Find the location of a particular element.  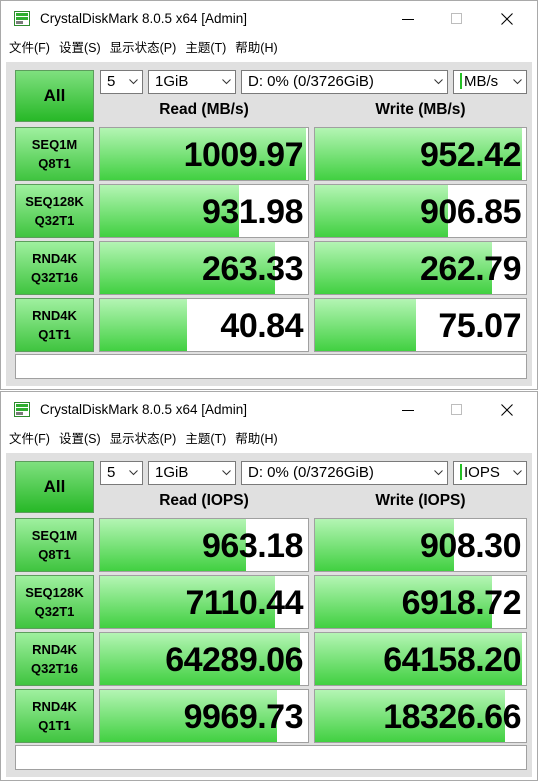

read-value: 963.18 is located at coordinates (253, 546).